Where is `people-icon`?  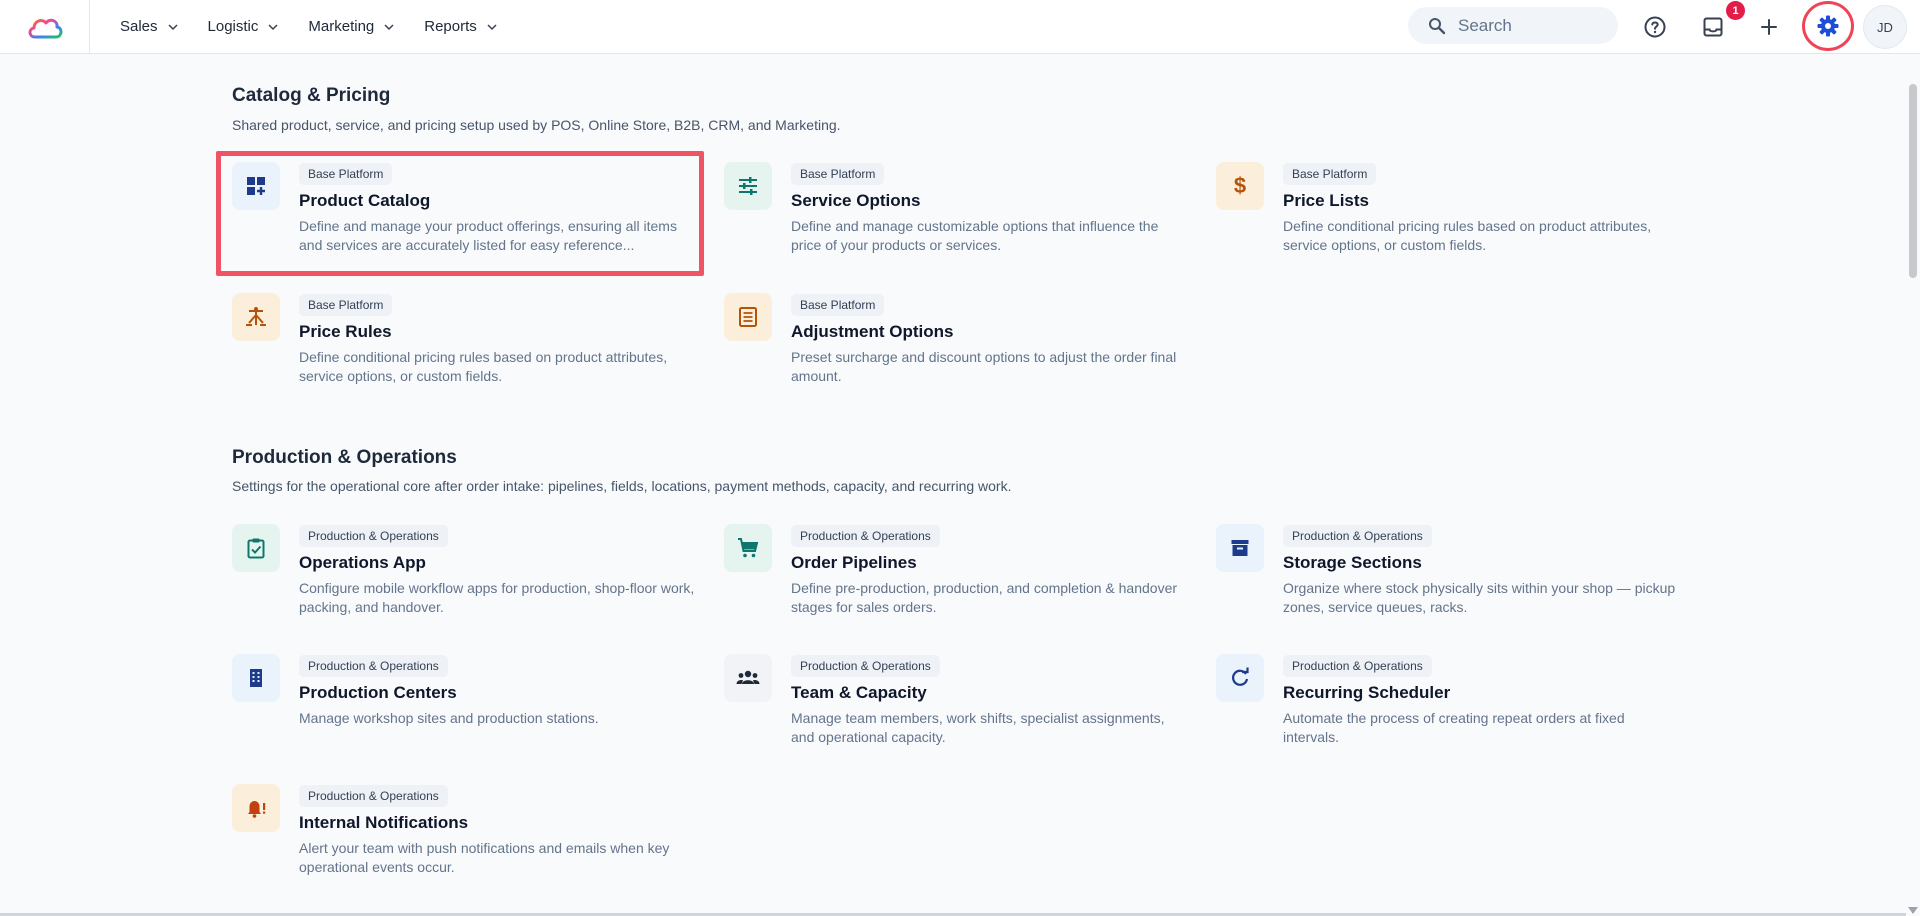
people-icon is located at coordinates (748, 677).